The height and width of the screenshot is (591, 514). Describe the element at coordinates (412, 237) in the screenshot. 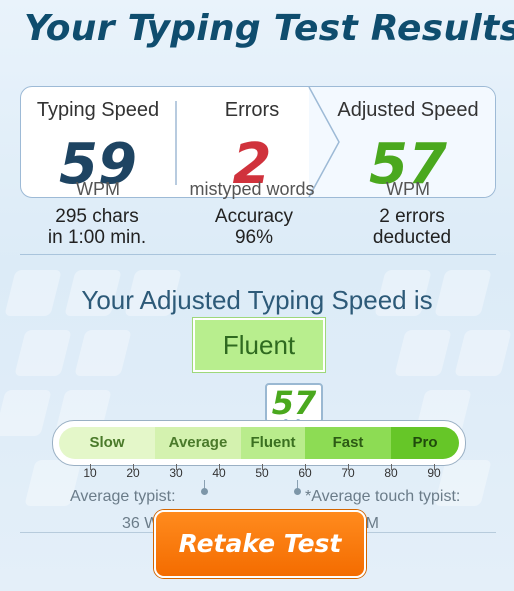

I see `deducted-label: deducted` at that location.